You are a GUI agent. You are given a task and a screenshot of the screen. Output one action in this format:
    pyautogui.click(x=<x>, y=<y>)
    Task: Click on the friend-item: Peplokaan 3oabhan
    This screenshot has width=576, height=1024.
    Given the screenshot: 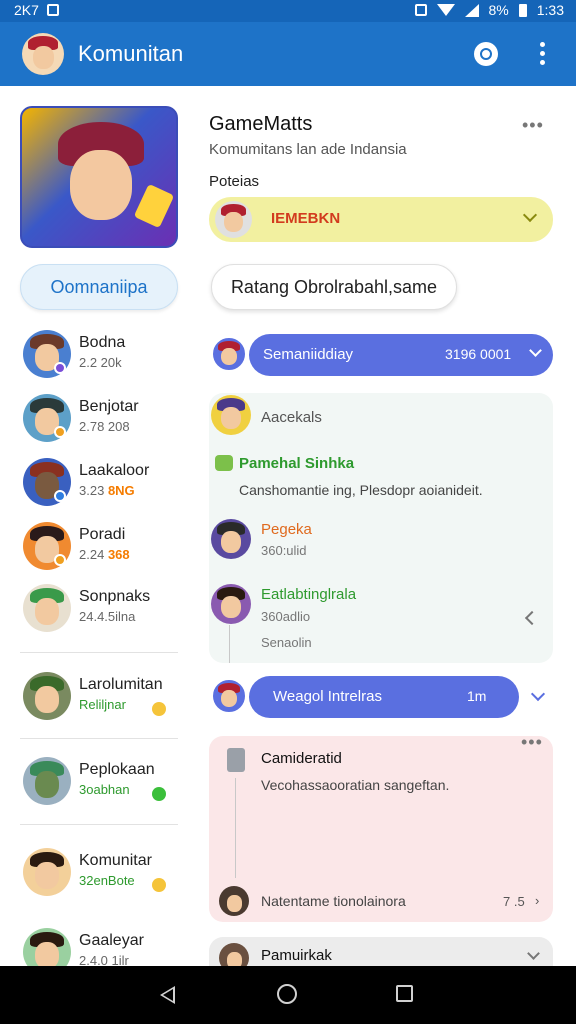 What is the action you would take?
    pyautogui.click(x=105, y=786)
    